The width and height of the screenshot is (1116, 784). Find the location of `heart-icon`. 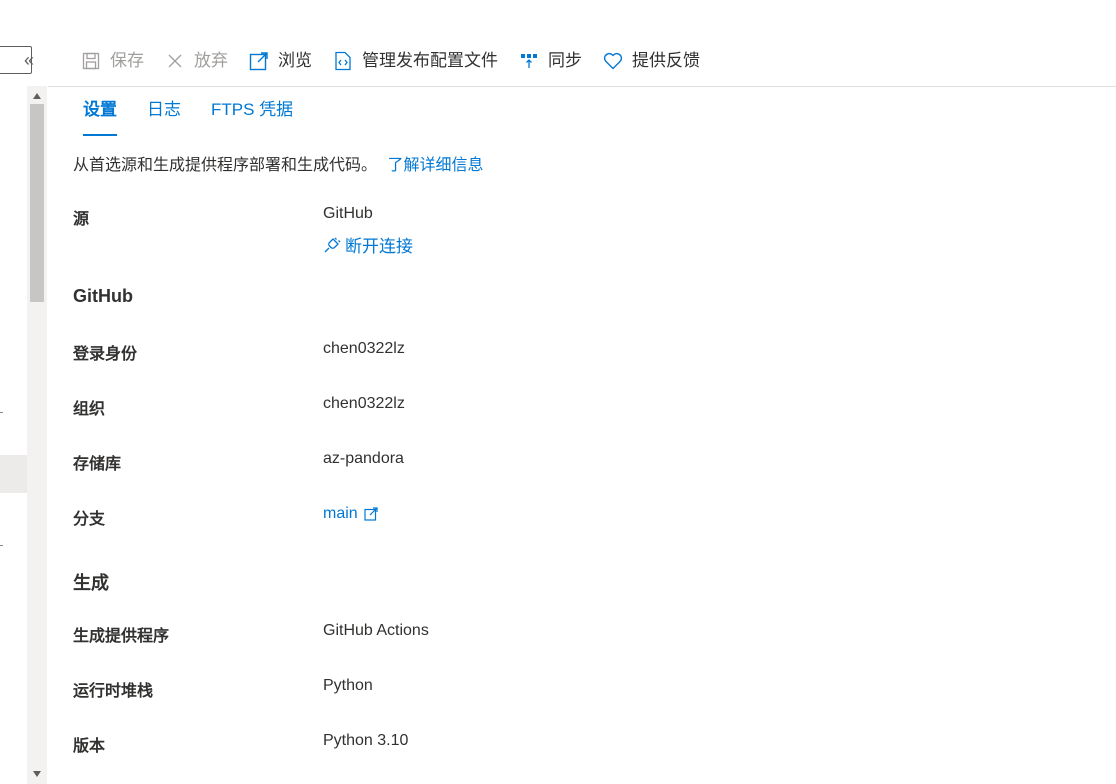

heart-icon is located at coordinates (613, 61).